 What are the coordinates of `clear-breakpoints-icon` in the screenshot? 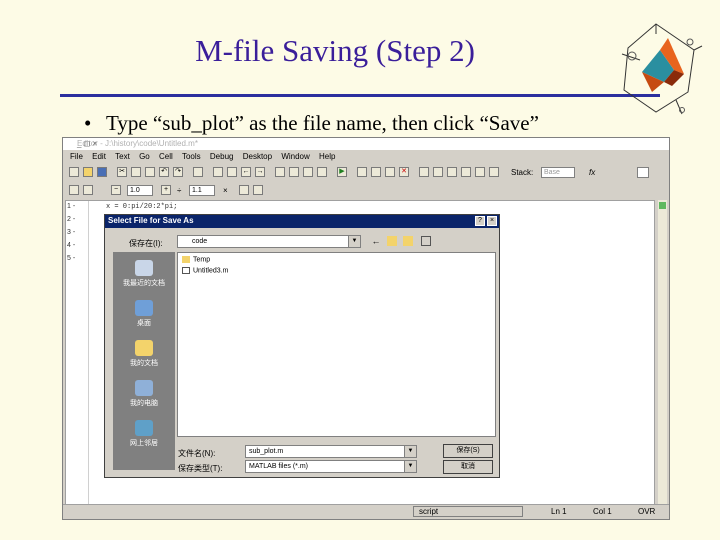 It's located at (322, 172).